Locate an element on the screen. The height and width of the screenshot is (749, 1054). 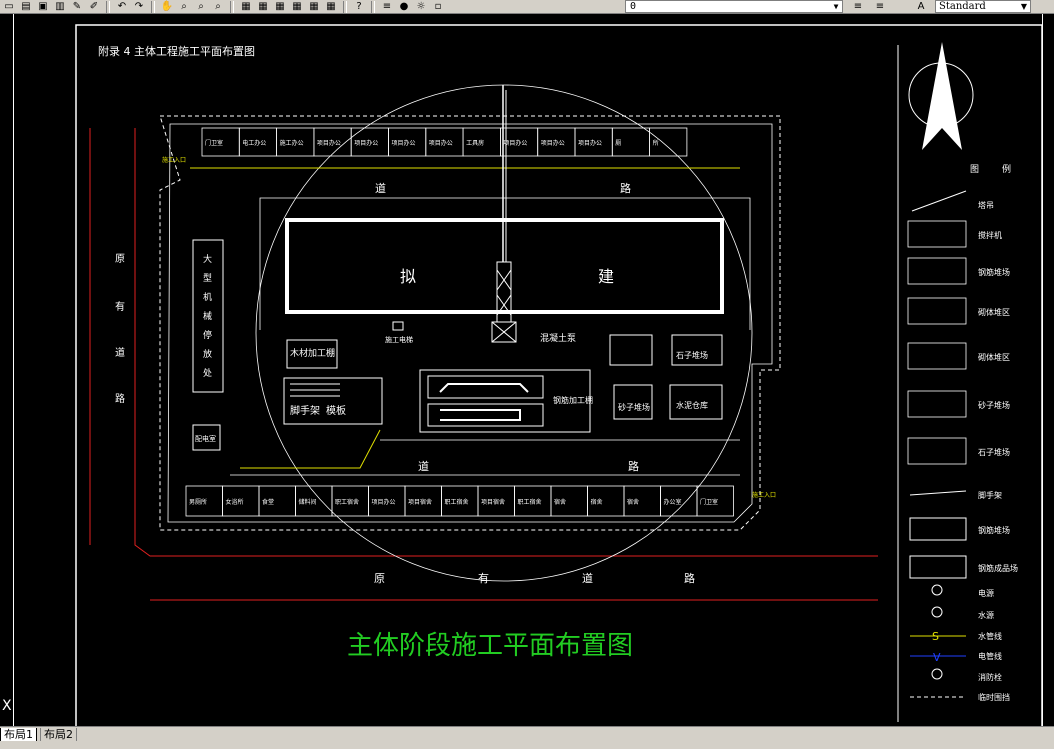
existing-road-left-2: 有 is located at coordinates (120, 306).